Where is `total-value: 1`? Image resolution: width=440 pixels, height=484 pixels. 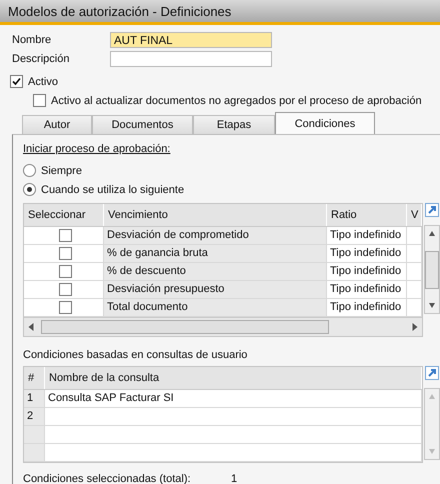
total-value: 1 is located at coordinates (234, 478).